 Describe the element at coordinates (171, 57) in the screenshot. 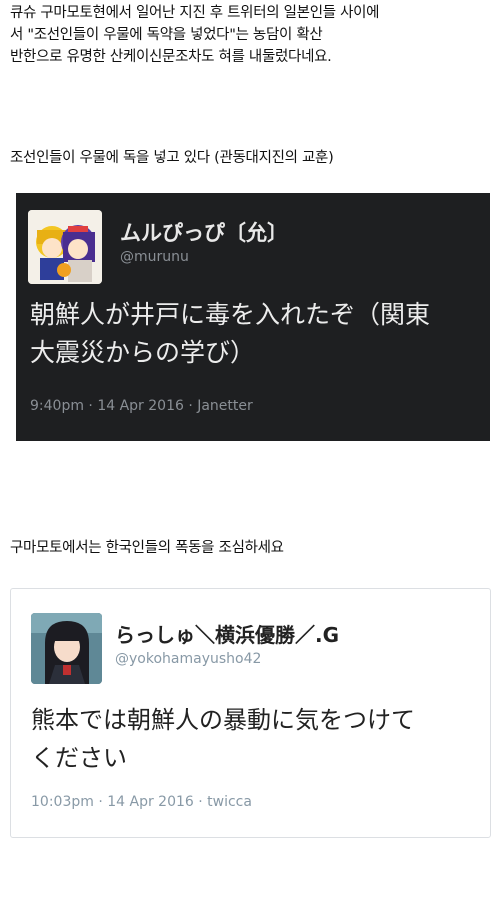

I see `intro-line: 반한으로 유명한 산케이신문조차도 혀를 내둘렀다네요.` at that location.